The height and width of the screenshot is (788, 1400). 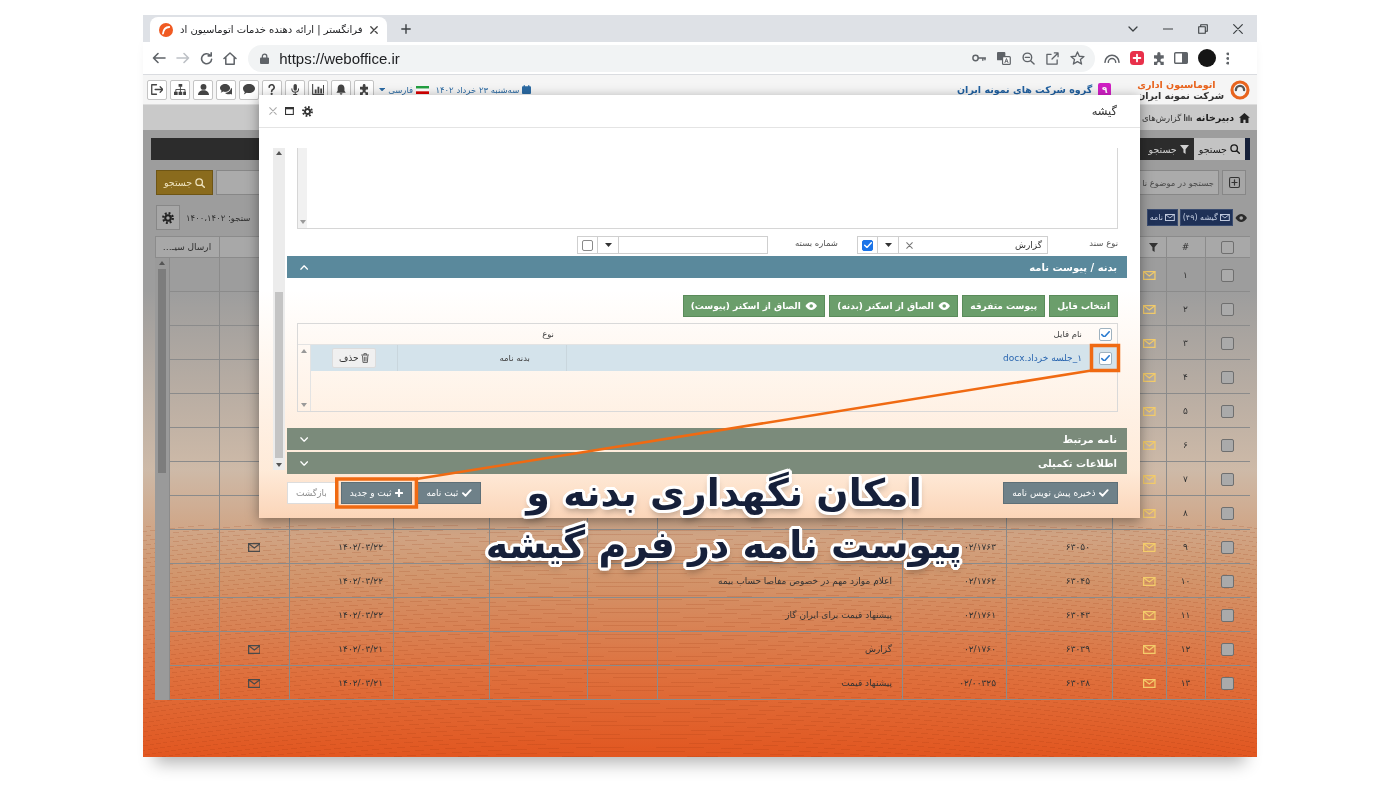 I want to click on gear-icon, so click(x=307, y=111).